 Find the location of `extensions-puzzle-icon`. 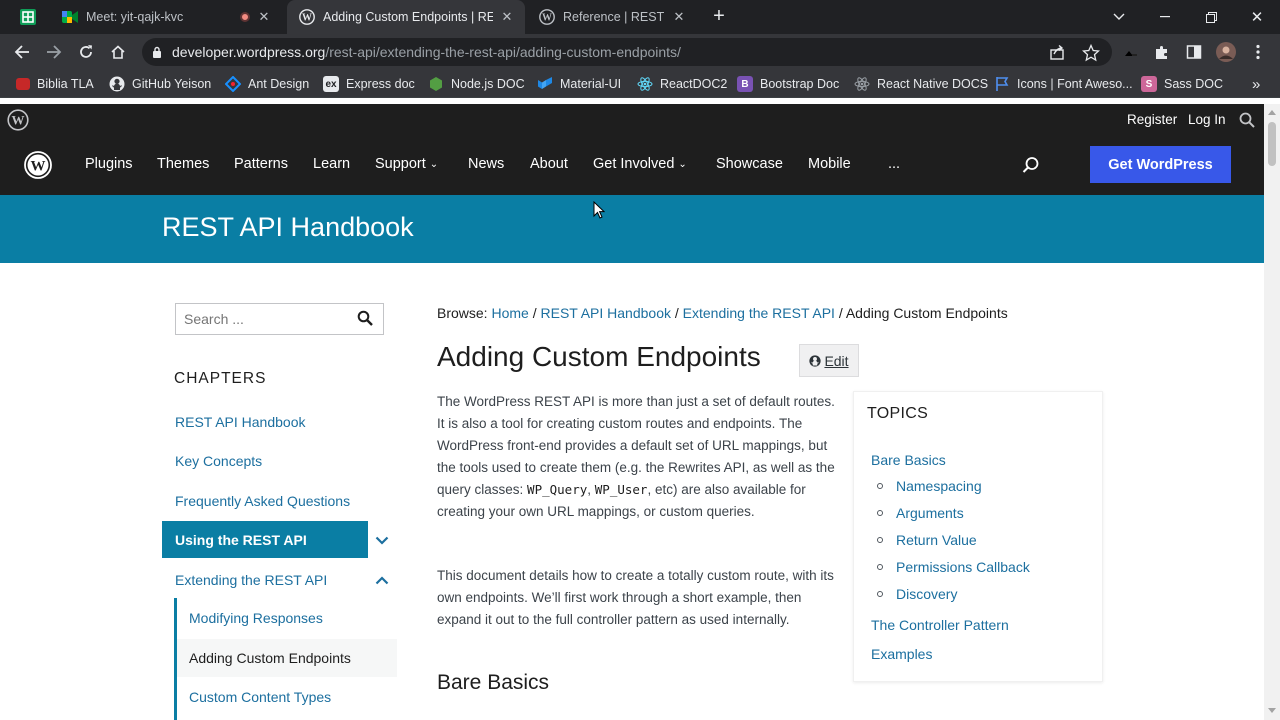

extensions-puzzle-icon is located at coordinates (1162, 52).